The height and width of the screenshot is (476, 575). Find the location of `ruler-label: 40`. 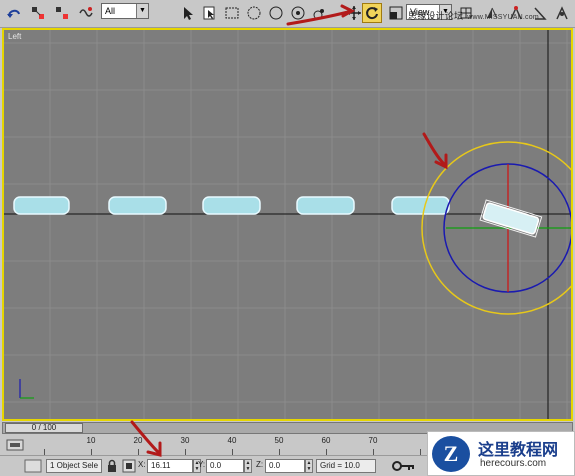

ruler-label: 40 is located at coordinates (232, 440).